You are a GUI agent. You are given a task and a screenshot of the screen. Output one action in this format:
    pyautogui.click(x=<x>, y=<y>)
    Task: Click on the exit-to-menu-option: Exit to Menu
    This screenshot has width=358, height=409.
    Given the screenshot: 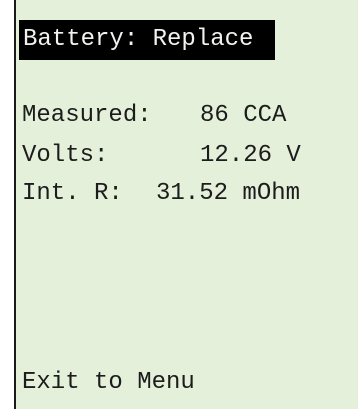 What is the action you would take?
    pyautogui.click(x=108, y=383)
    